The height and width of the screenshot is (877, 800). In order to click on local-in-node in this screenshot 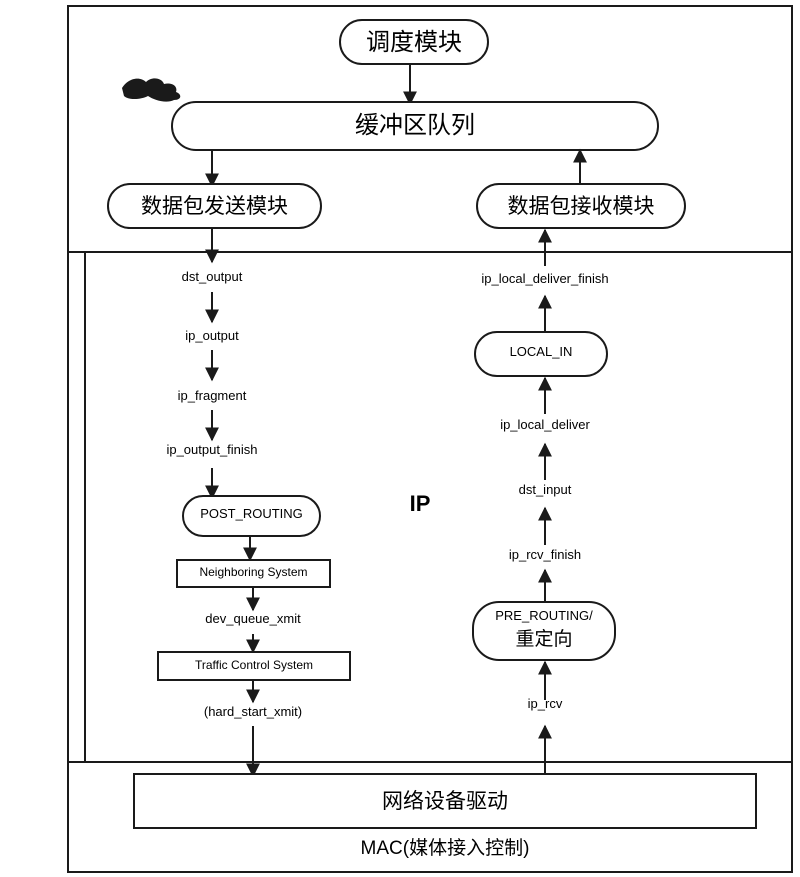, I will do `click(541, 354)`.